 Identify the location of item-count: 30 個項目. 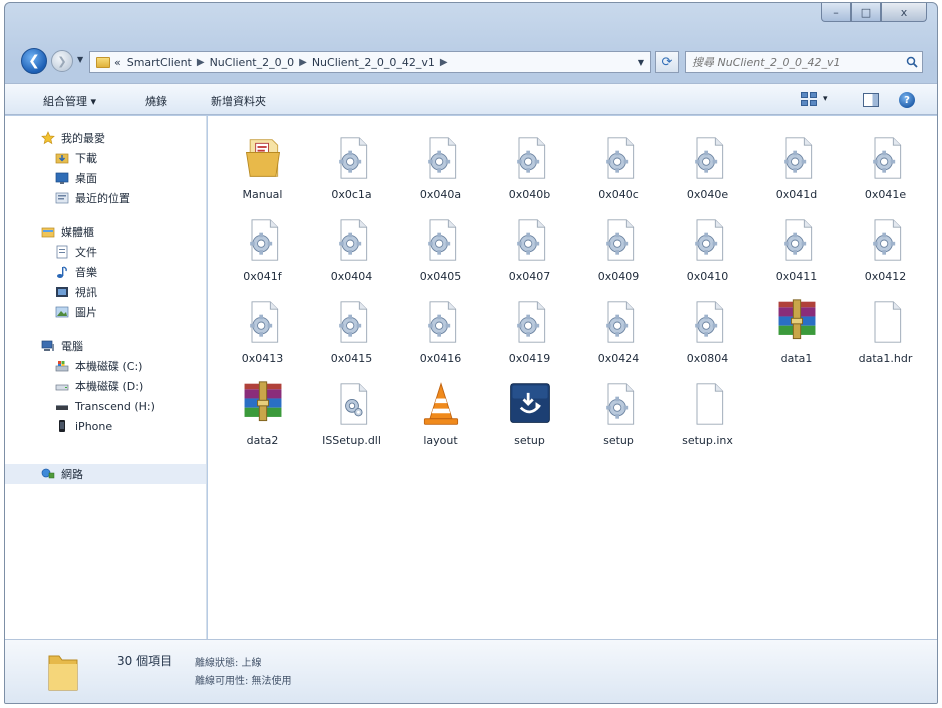
(145, 661).